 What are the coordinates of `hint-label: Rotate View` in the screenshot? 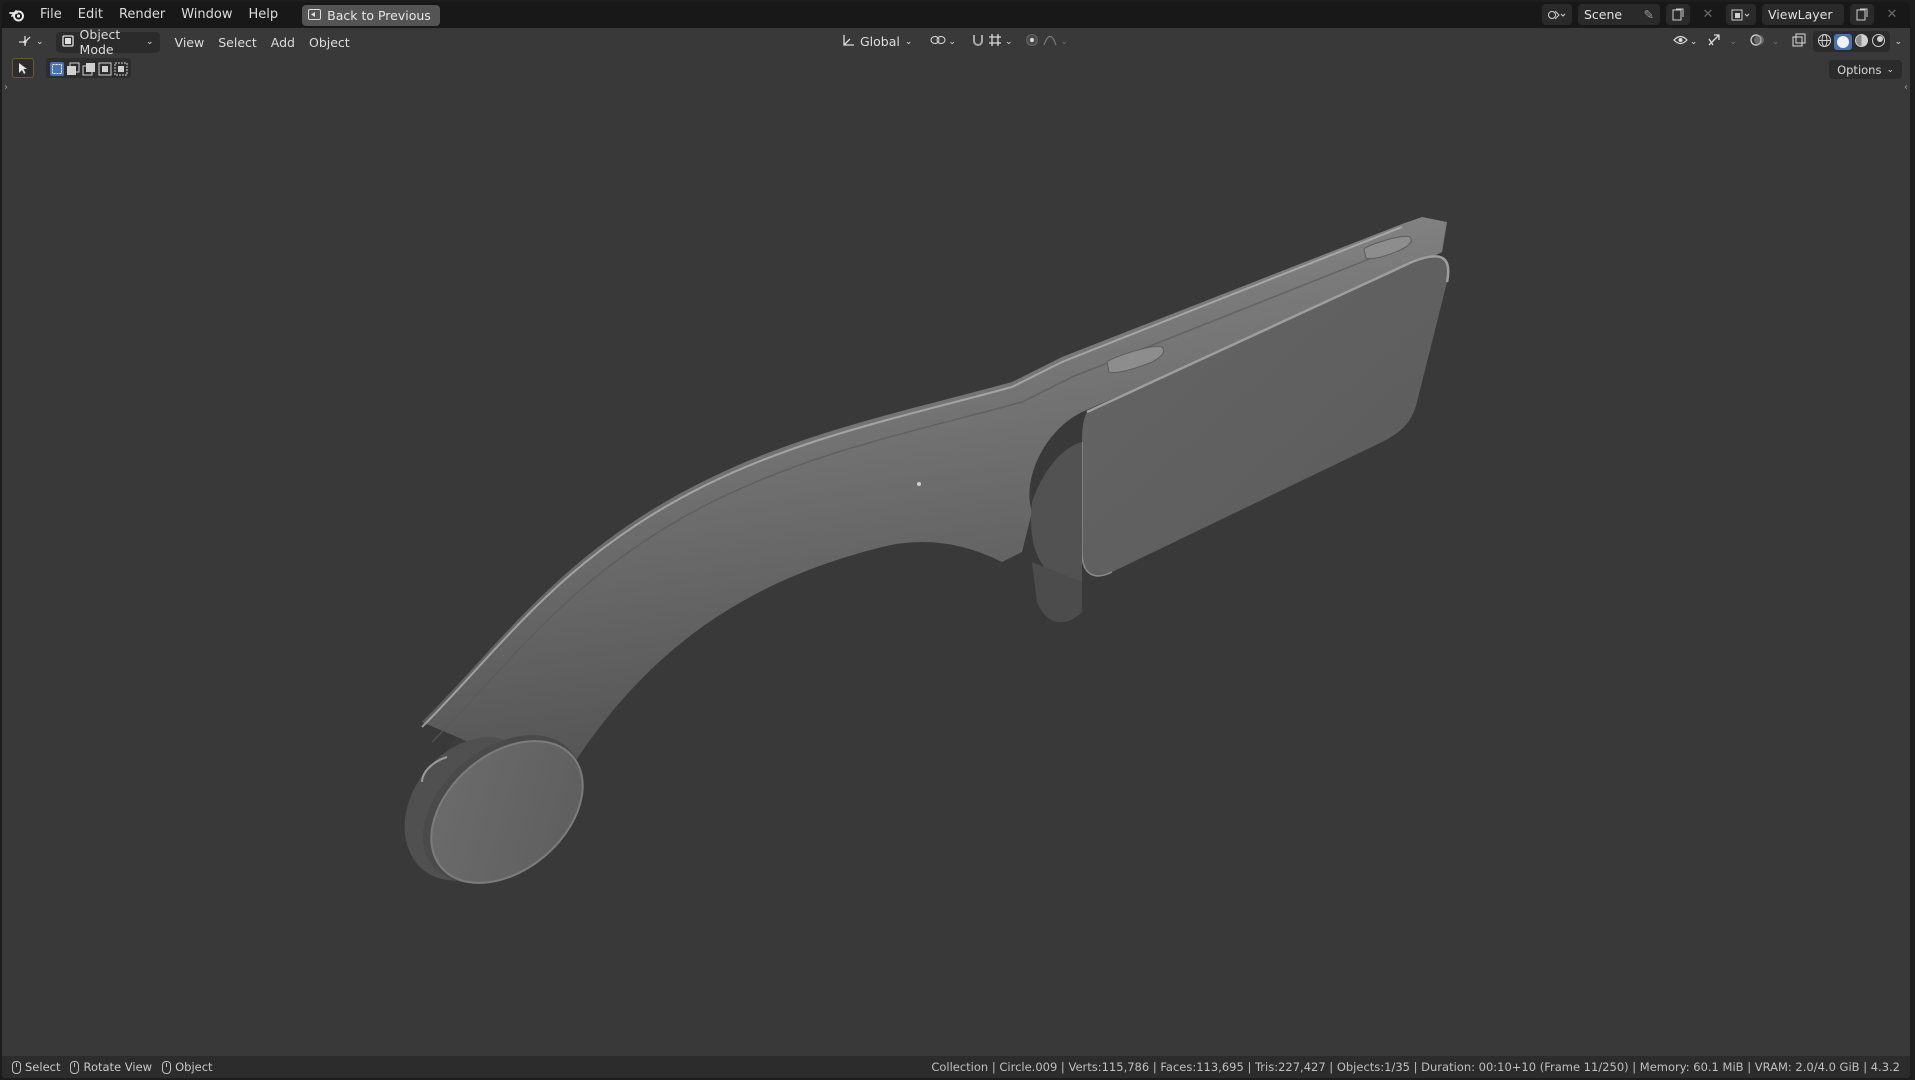 It's located at (118, 1067).